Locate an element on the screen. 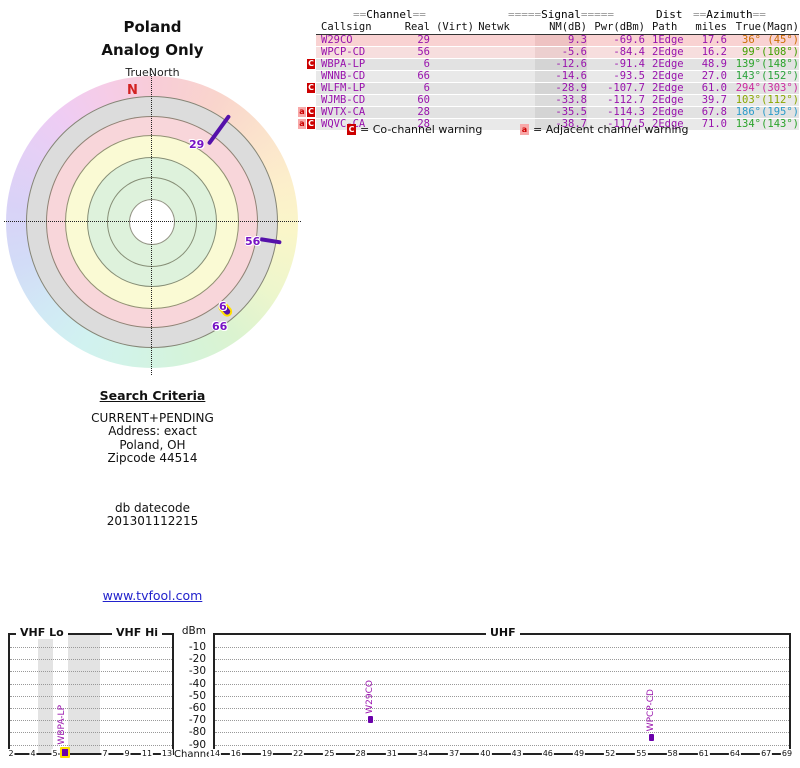 This screenshot has height=768, width=800. dbm-tick-label: -50 is located at coordinates (197, 695).